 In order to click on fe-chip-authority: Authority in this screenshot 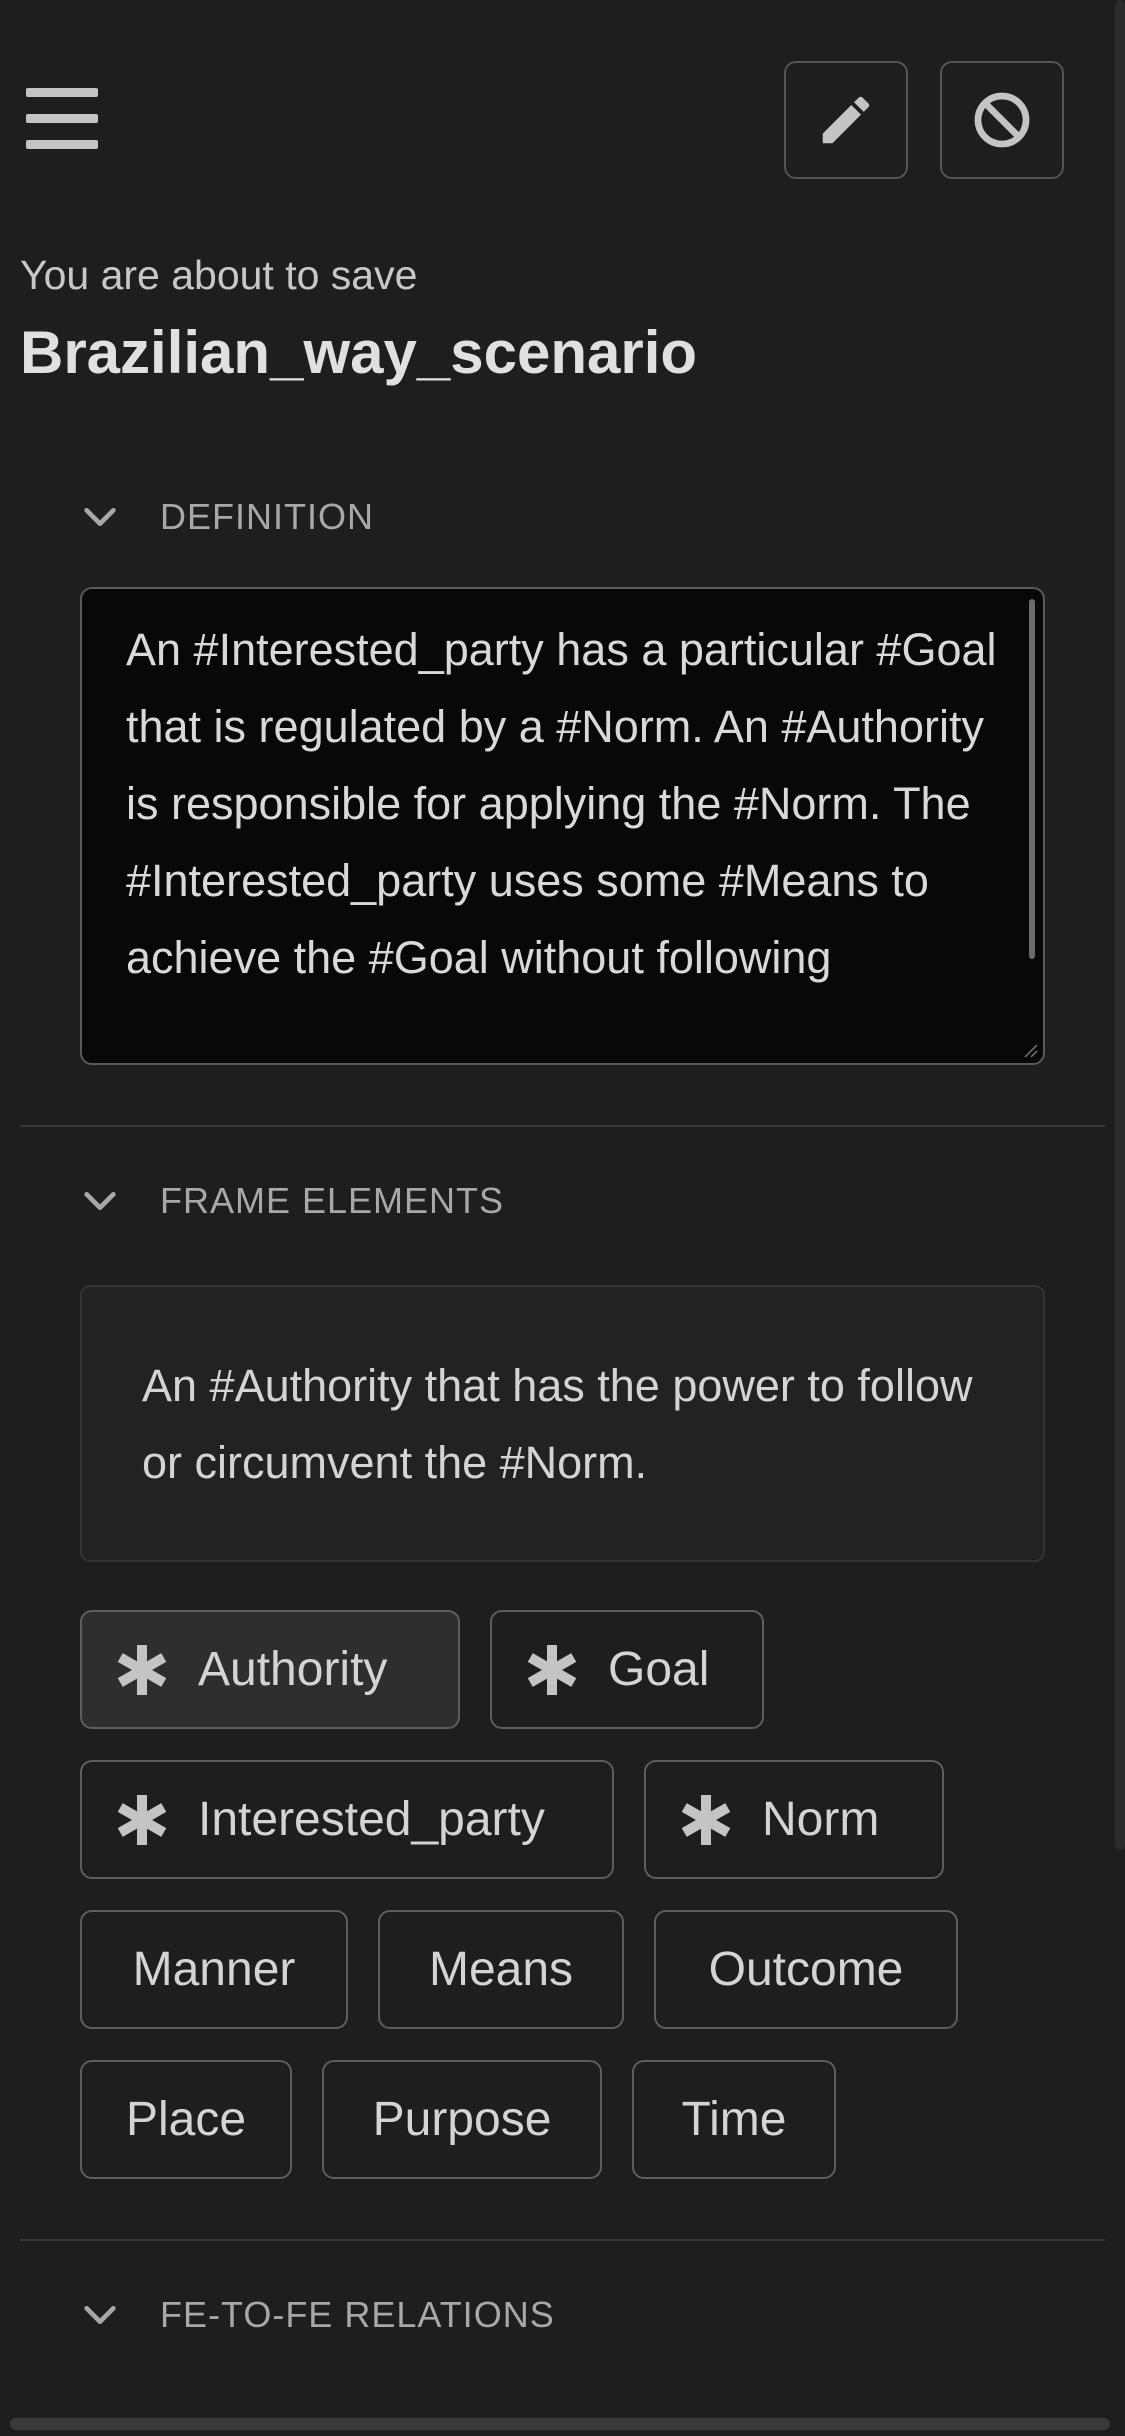, I will do `click(270, 1669)`.